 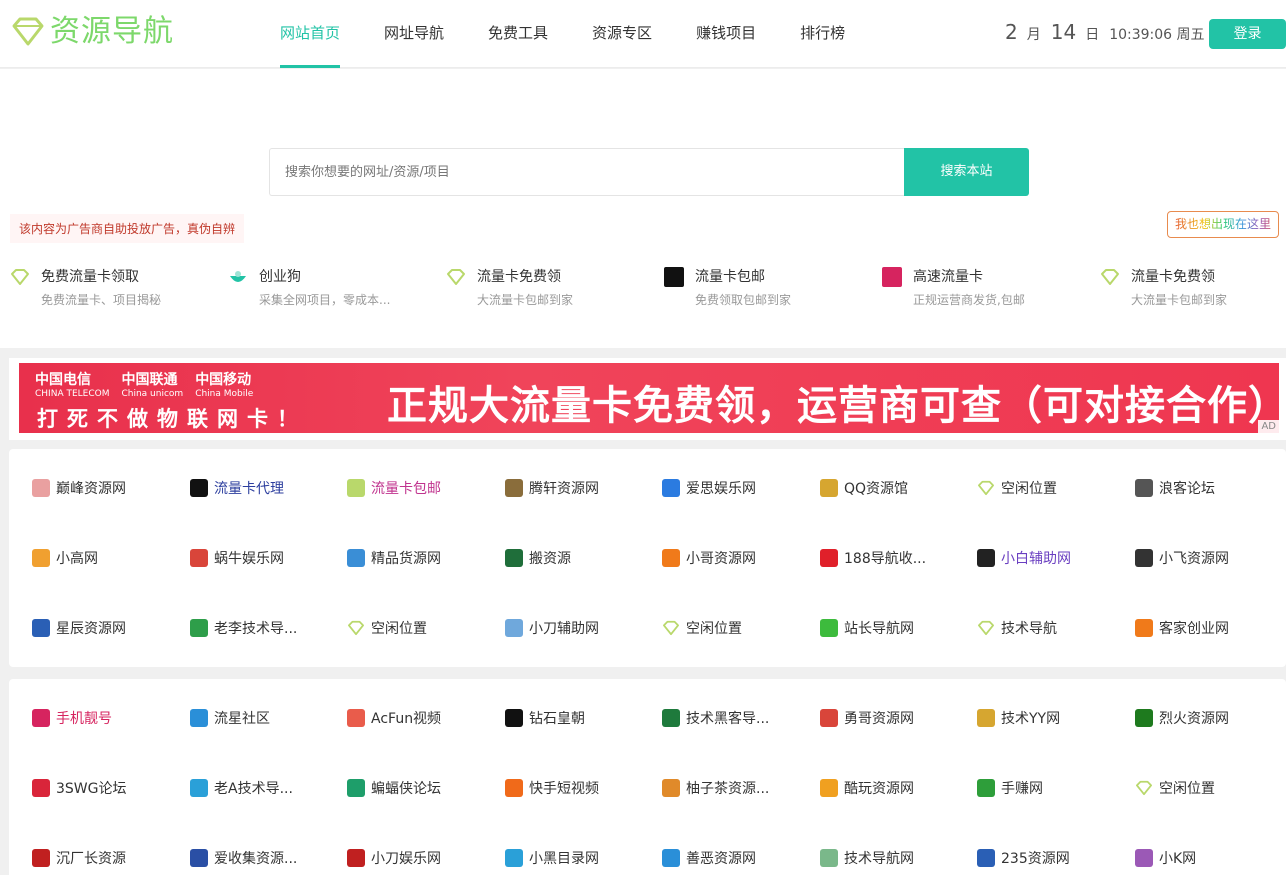 I want to click on search-button: 搜索本站, so click(x=966, y=172).